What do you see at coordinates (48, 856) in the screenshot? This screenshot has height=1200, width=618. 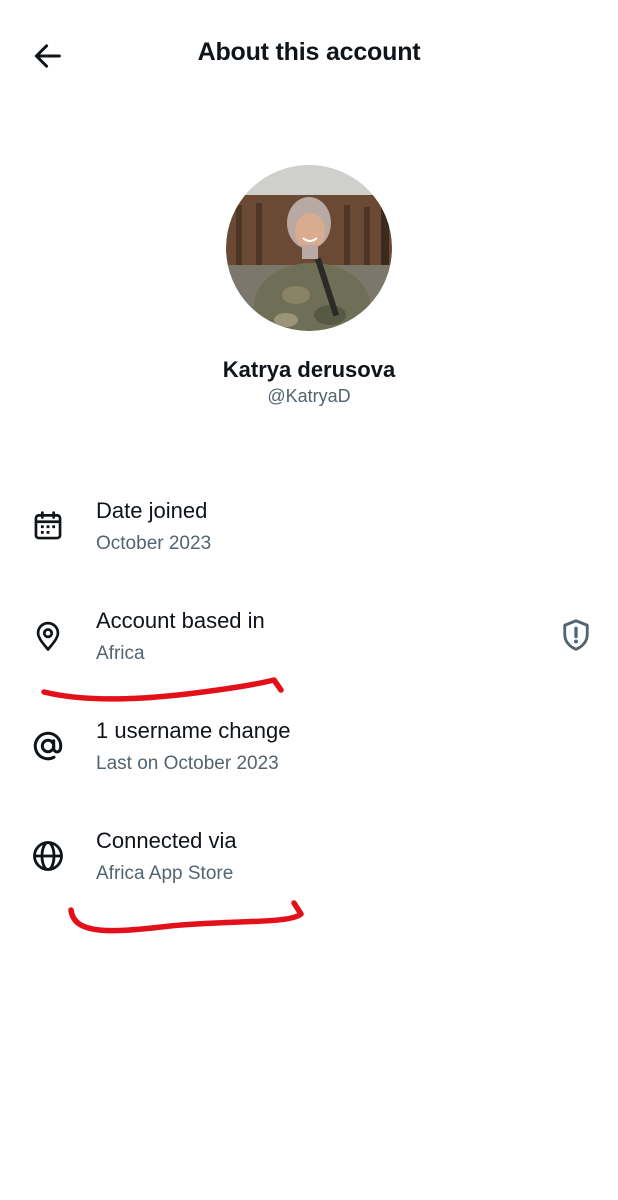 I see `globe-icon` at bounding box center [48, 856].